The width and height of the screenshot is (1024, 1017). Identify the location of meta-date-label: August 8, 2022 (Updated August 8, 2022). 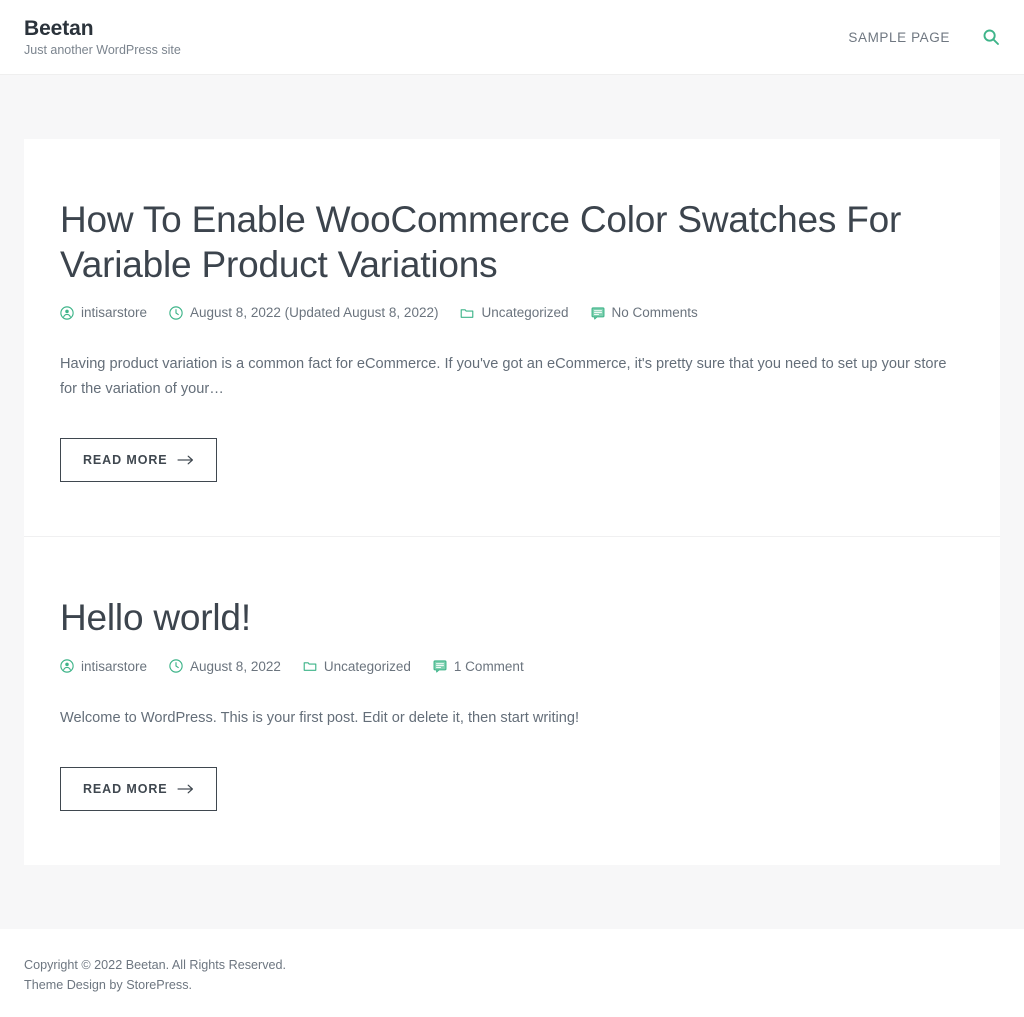
(314, 313).